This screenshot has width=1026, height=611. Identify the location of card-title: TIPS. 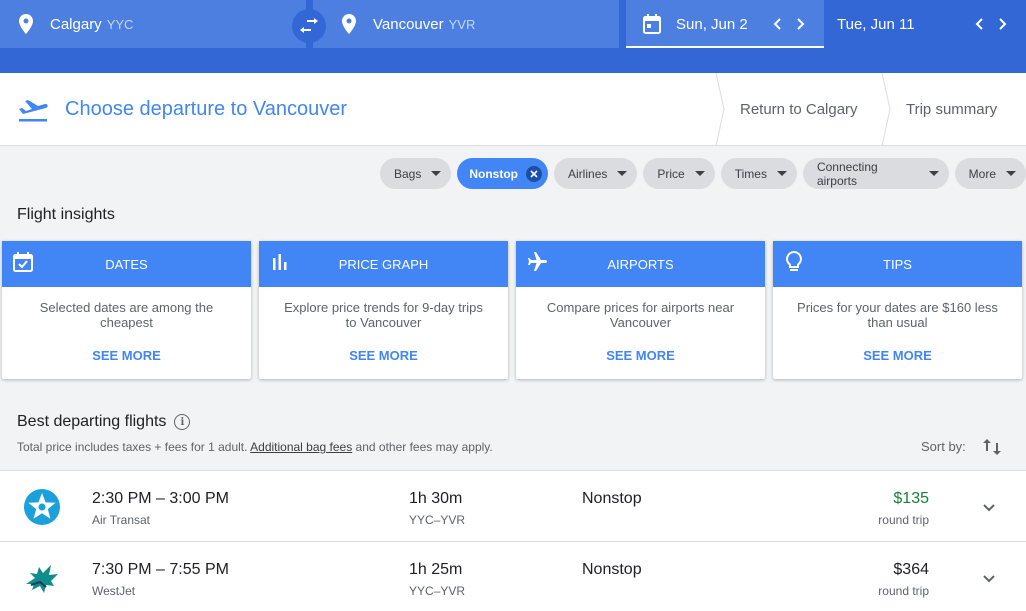
(897, 264).